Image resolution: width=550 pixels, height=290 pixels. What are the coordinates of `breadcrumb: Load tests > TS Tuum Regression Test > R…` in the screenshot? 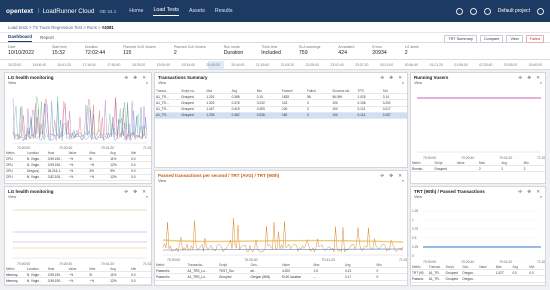 It's located at (275, 27).